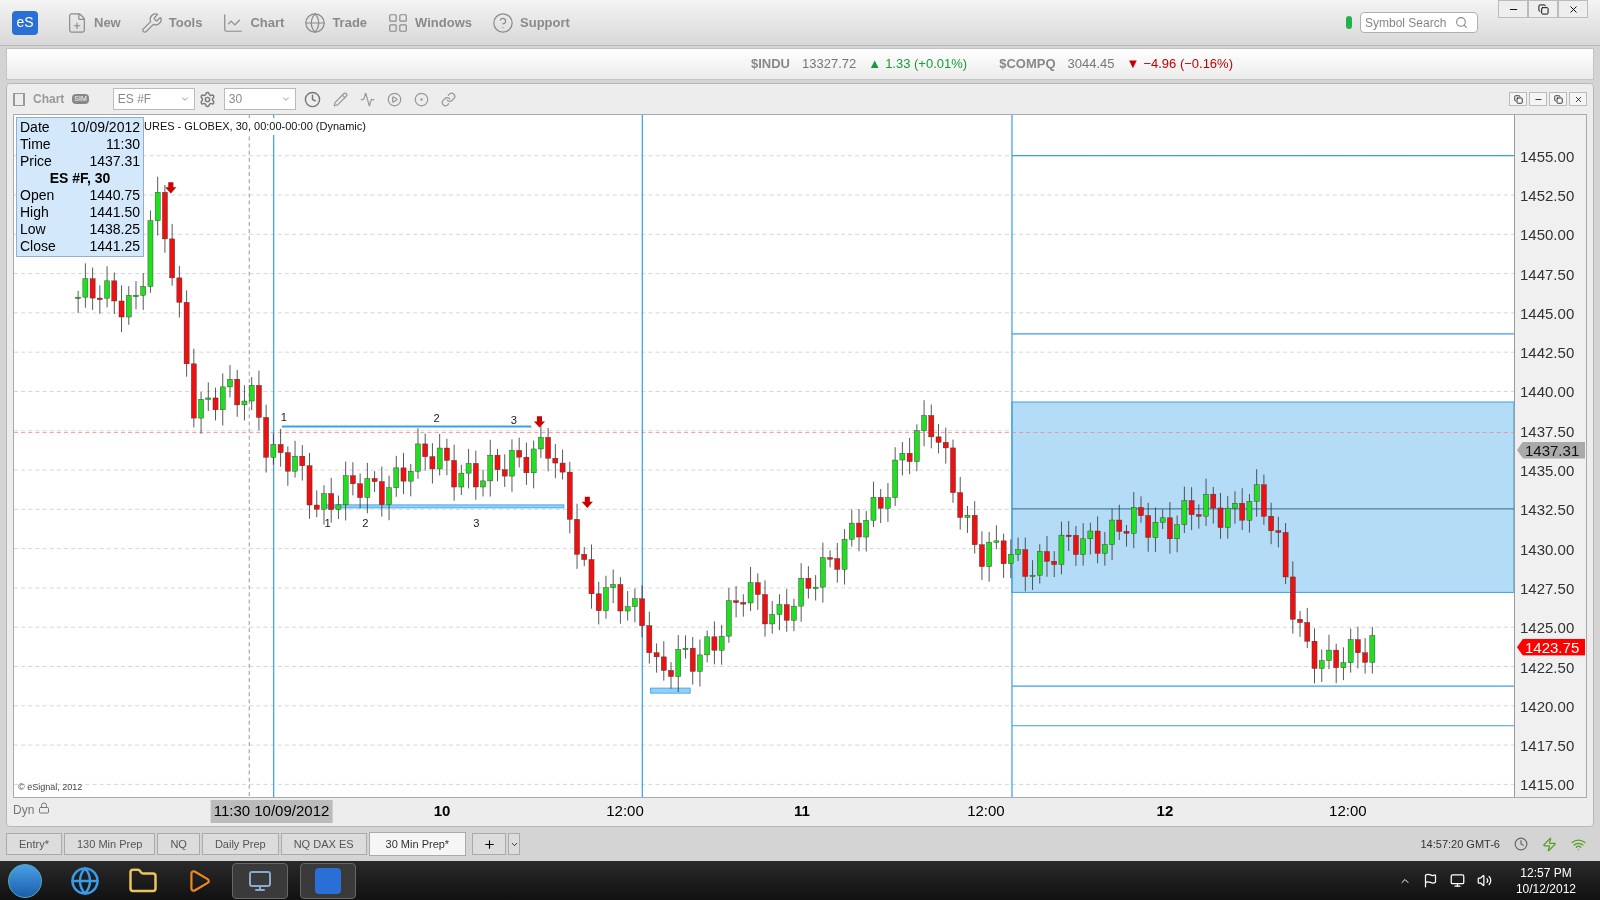 The height and width of the screenshot is (900, 1600). What do you see at coordinates (1133, 64) in the screenshot?
I see `change-arrow: ▼` at bounding box center [1133, 64].